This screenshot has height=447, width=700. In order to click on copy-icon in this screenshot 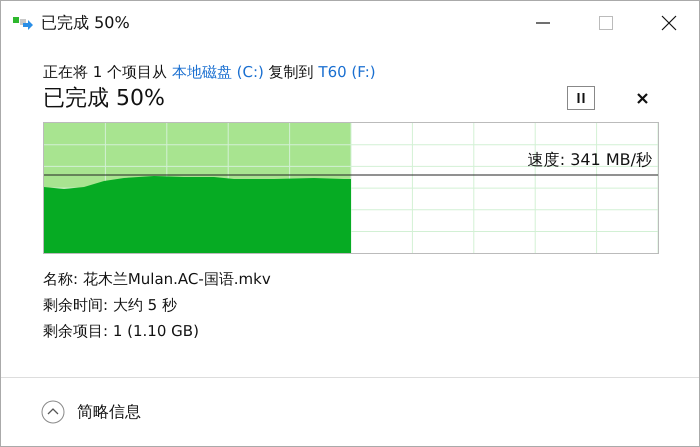, I will do `click(23, 23)`.